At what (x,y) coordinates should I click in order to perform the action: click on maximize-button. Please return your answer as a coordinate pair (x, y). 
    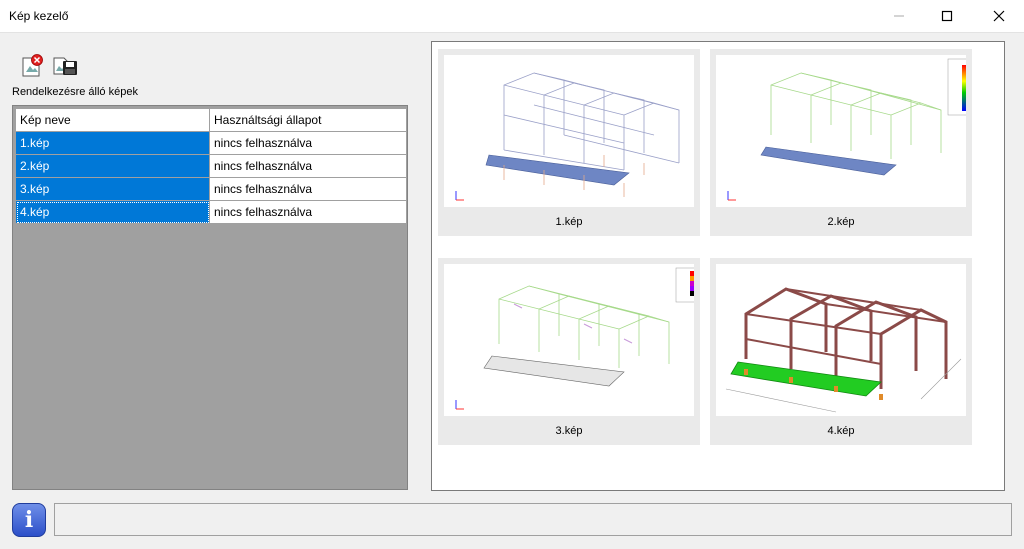
    Looking at the image, I should click on (947, 16).